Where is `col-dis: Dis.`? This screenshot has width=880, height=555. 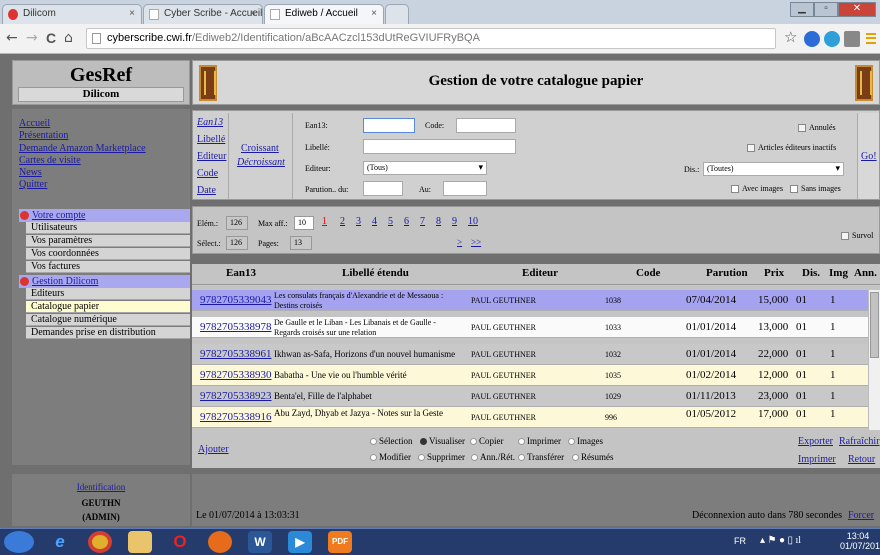
col-dis: Dis. is located at coordinates (811, 273).